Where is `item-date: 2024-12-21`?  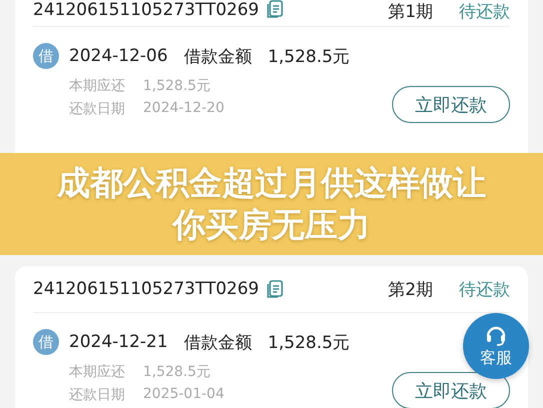
item-date: 2024-12-21 is located at coordinates (118, 342).